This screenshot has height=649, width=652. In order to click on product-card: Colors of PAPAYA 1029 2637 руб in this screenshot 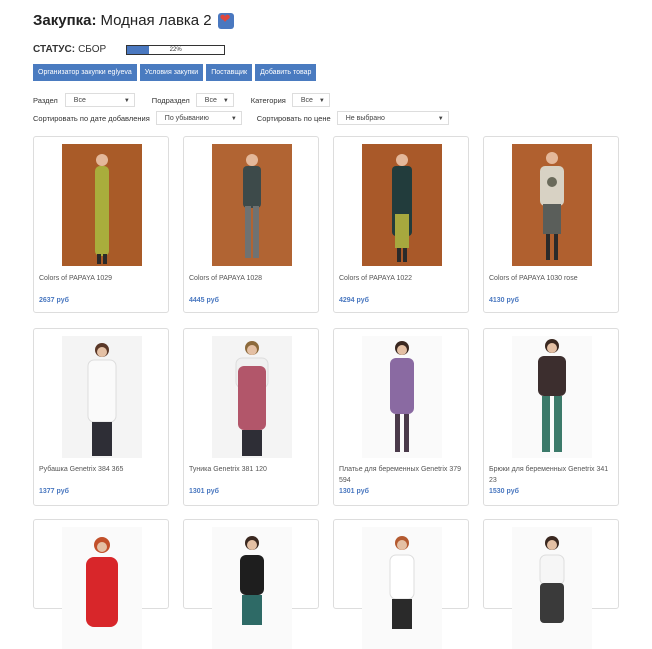, I will do `click(101, 224)`.